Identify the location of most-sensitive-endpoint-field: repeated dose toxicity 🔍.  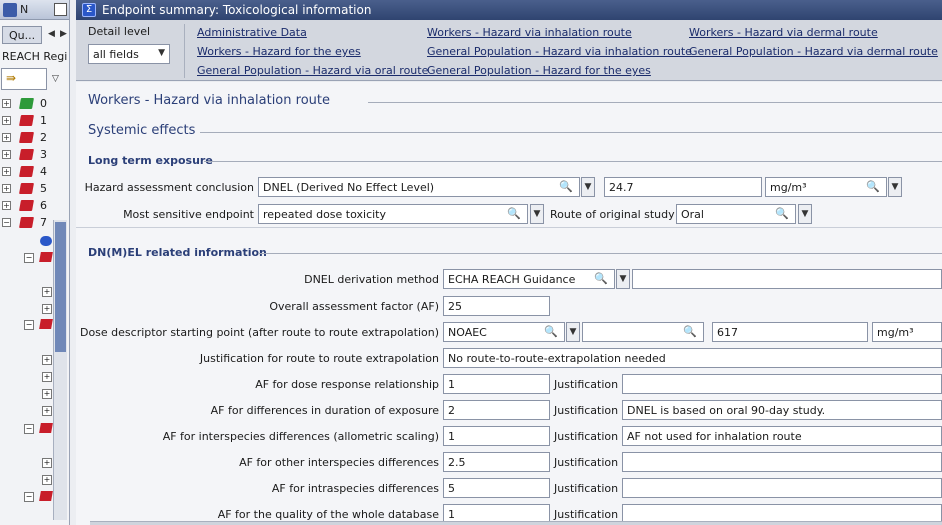
(393, 214).